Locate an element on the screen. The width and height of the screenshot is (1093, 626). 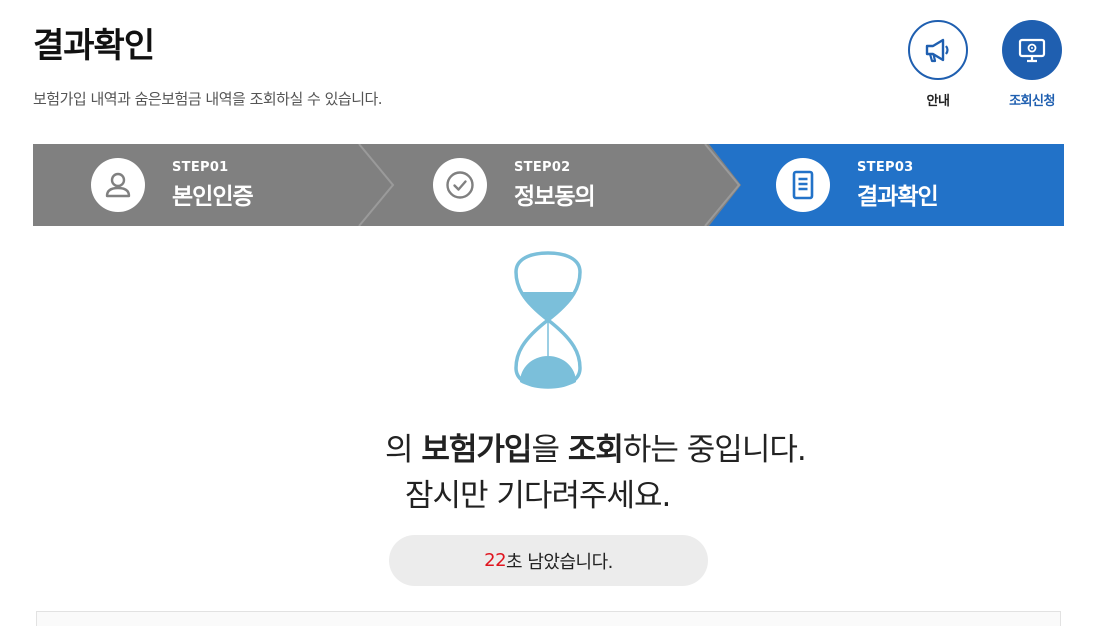
guide-button: 안내 is located at coordinates (938, 64).